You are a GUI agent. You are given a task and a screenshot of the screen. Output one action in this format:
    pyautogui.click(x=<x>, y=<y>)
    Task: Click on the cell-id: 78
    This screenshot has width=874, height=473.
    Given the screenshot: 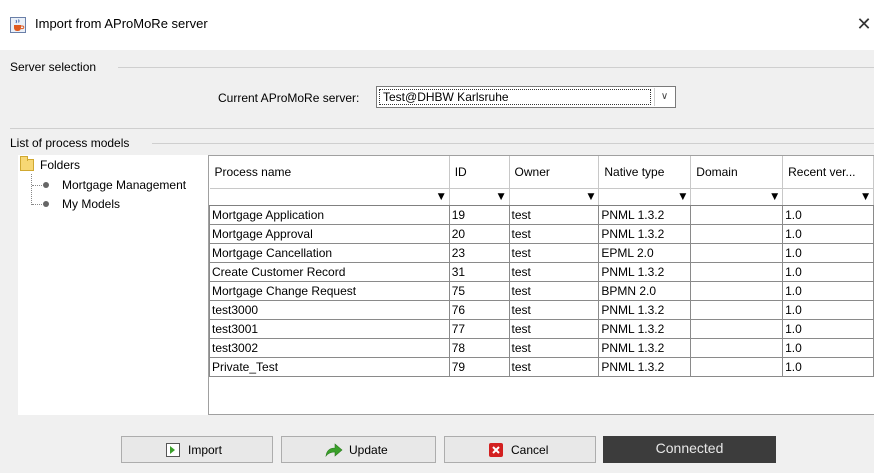 What is the action you would take?
    pyautogui.click(x=479, y=347)
    